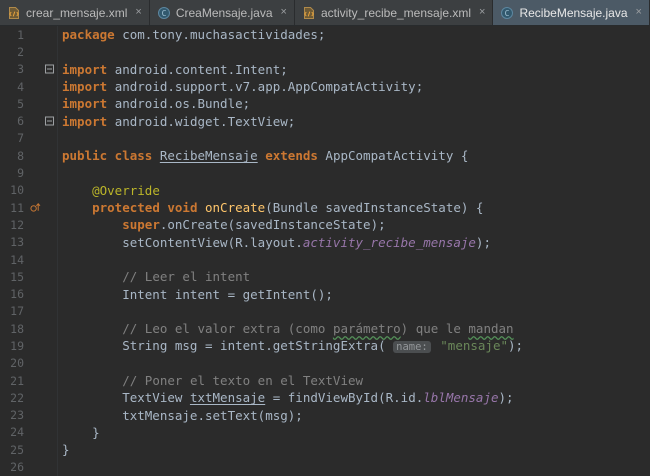 The image size is (650, 476). What do you see at coordinates (325, 380) in the screenshot?
I see `code-line-21: 21 // Poner el texto en el TextView` at bounding box center [325, 380].